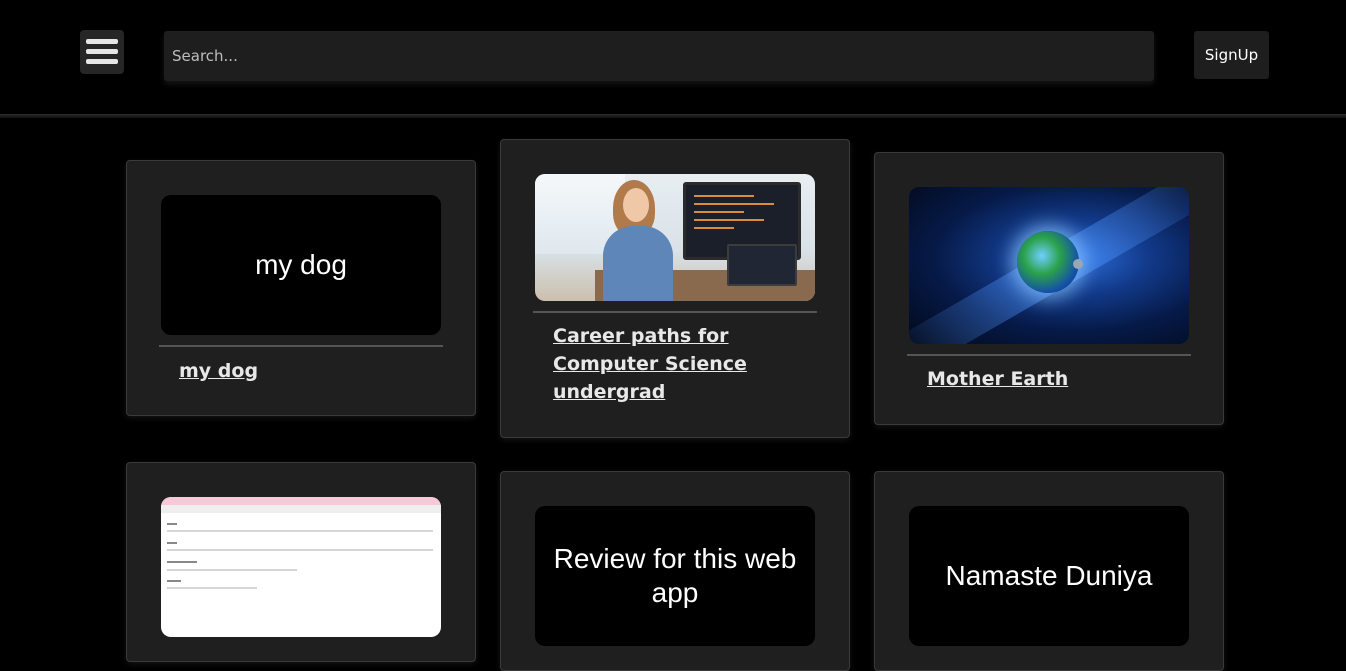 This screenshot has height=671, width=1346. Describe the element at coordinates (304, 371) in the screenshot. I see `card-title-link: my dog` at that location.